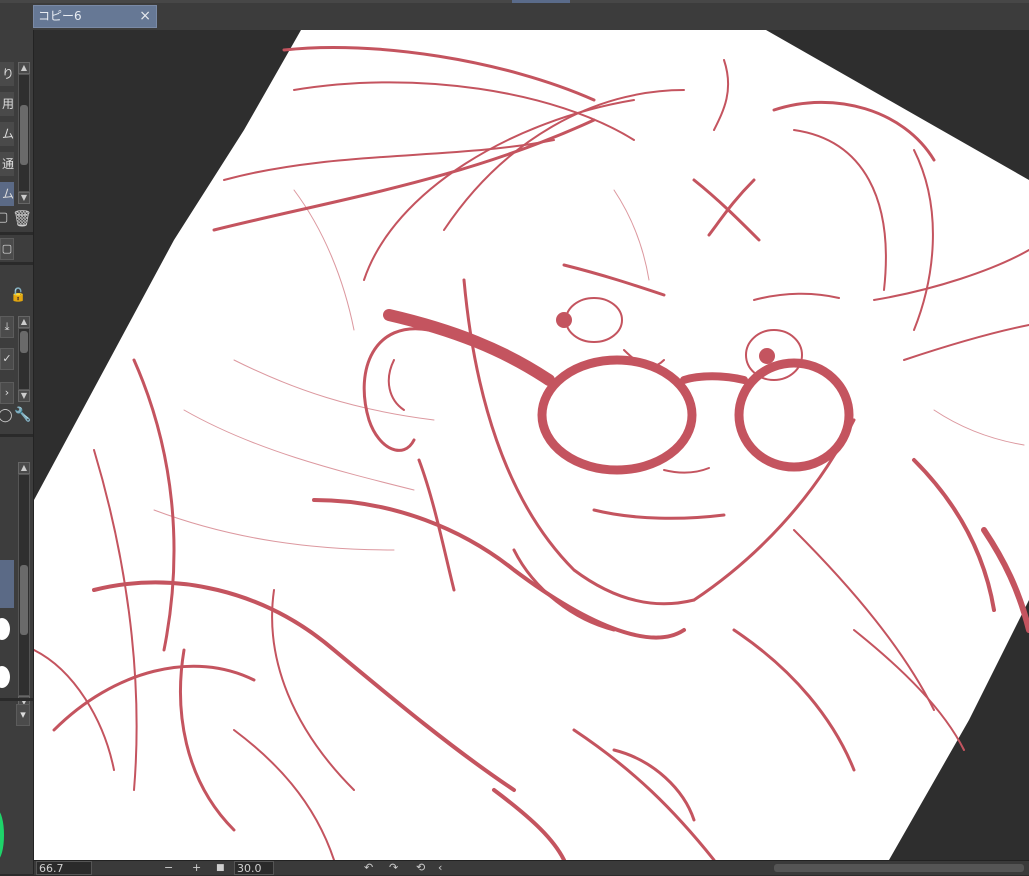  I want to click on document-tab-bar: コピー6 ×, so click(514, 15).